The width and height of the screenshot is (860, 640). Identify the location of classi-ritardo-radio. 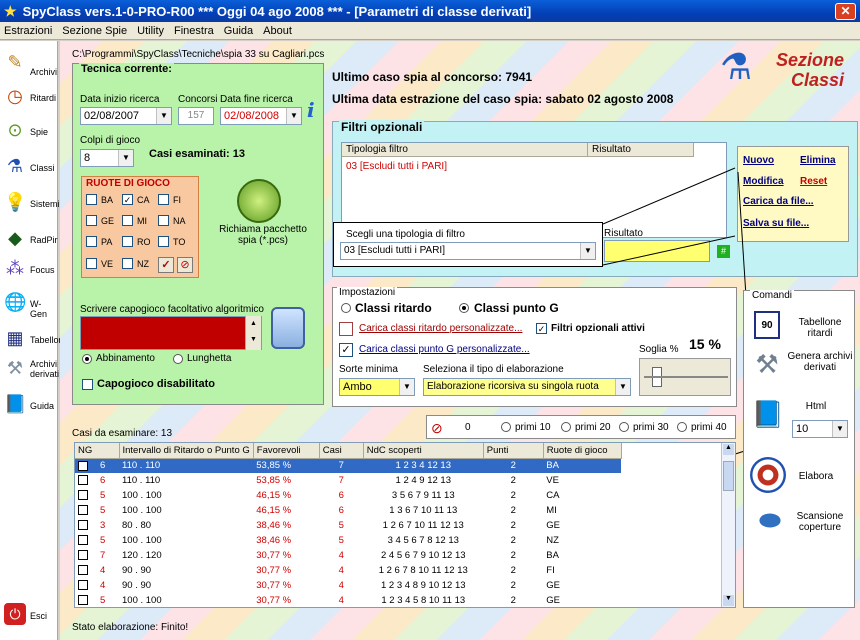
(346, 308).